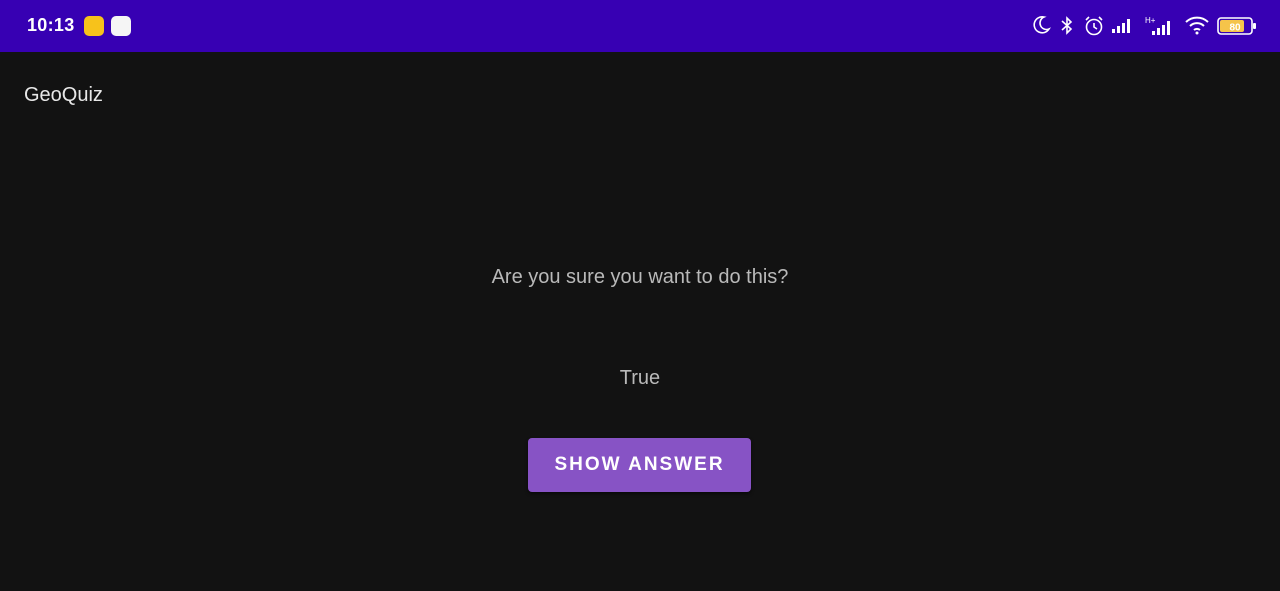 The height and width of the screenshot is (591, 1280). I want to click on qr-notification-icon, so click(121, 26).